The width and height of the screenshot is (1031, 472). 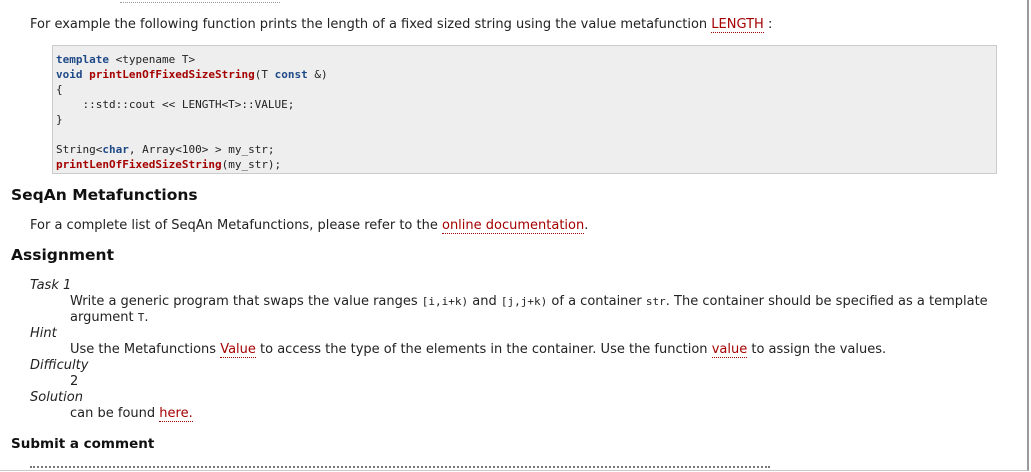 I want to click on solution-label: Solution, so click(x=56, y=397).